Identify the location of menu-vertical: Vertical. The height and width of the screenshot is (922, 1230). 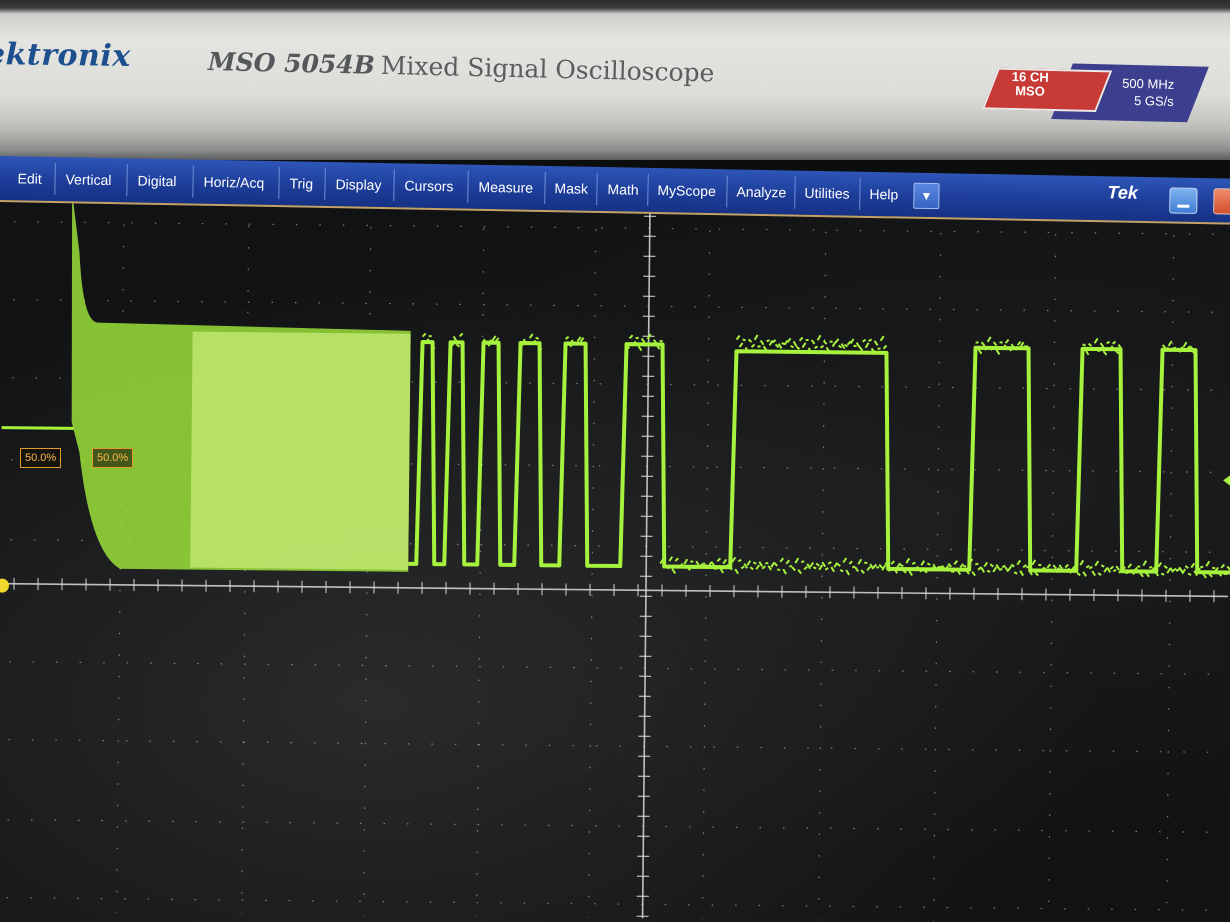
(88, 179).